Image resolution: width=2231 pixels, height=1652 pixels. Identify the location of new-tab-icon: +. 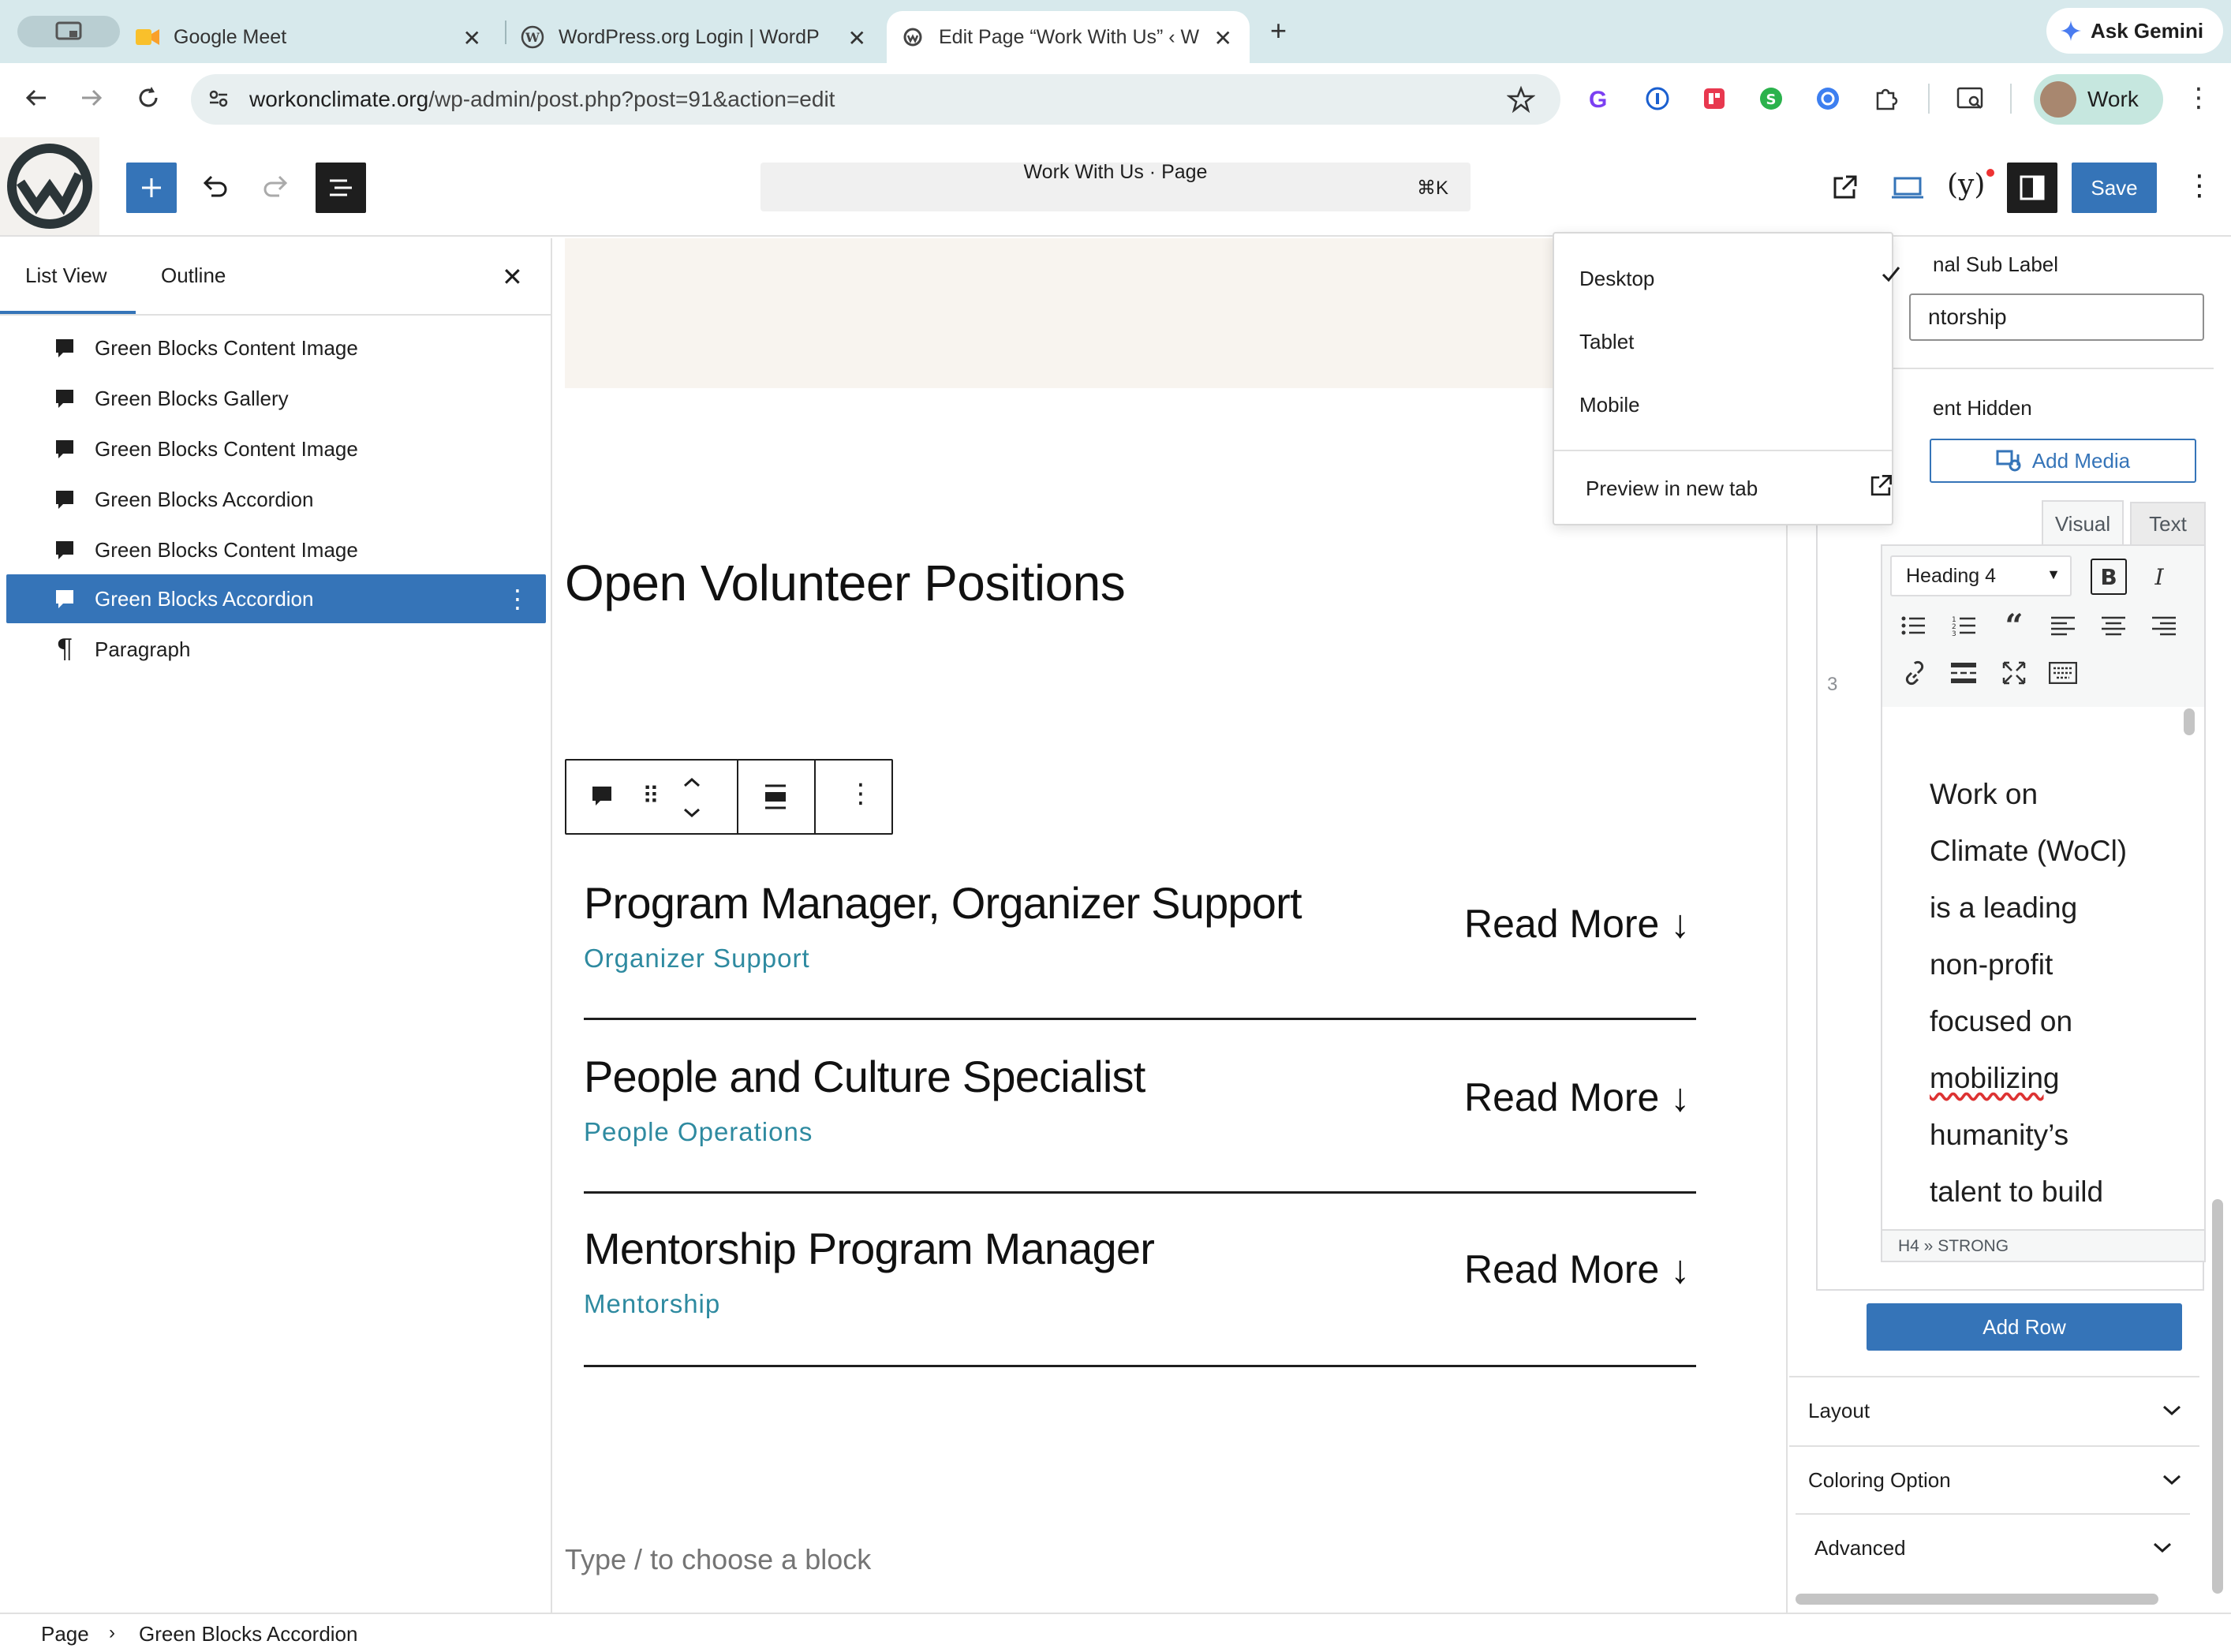
(1278, 30).